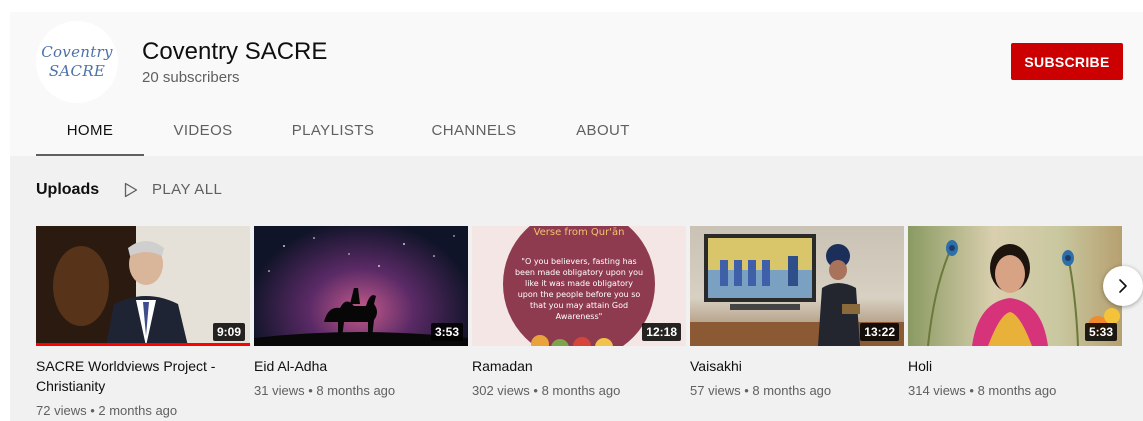  I want to click on video-title: Ramadan, so click(579, 366).